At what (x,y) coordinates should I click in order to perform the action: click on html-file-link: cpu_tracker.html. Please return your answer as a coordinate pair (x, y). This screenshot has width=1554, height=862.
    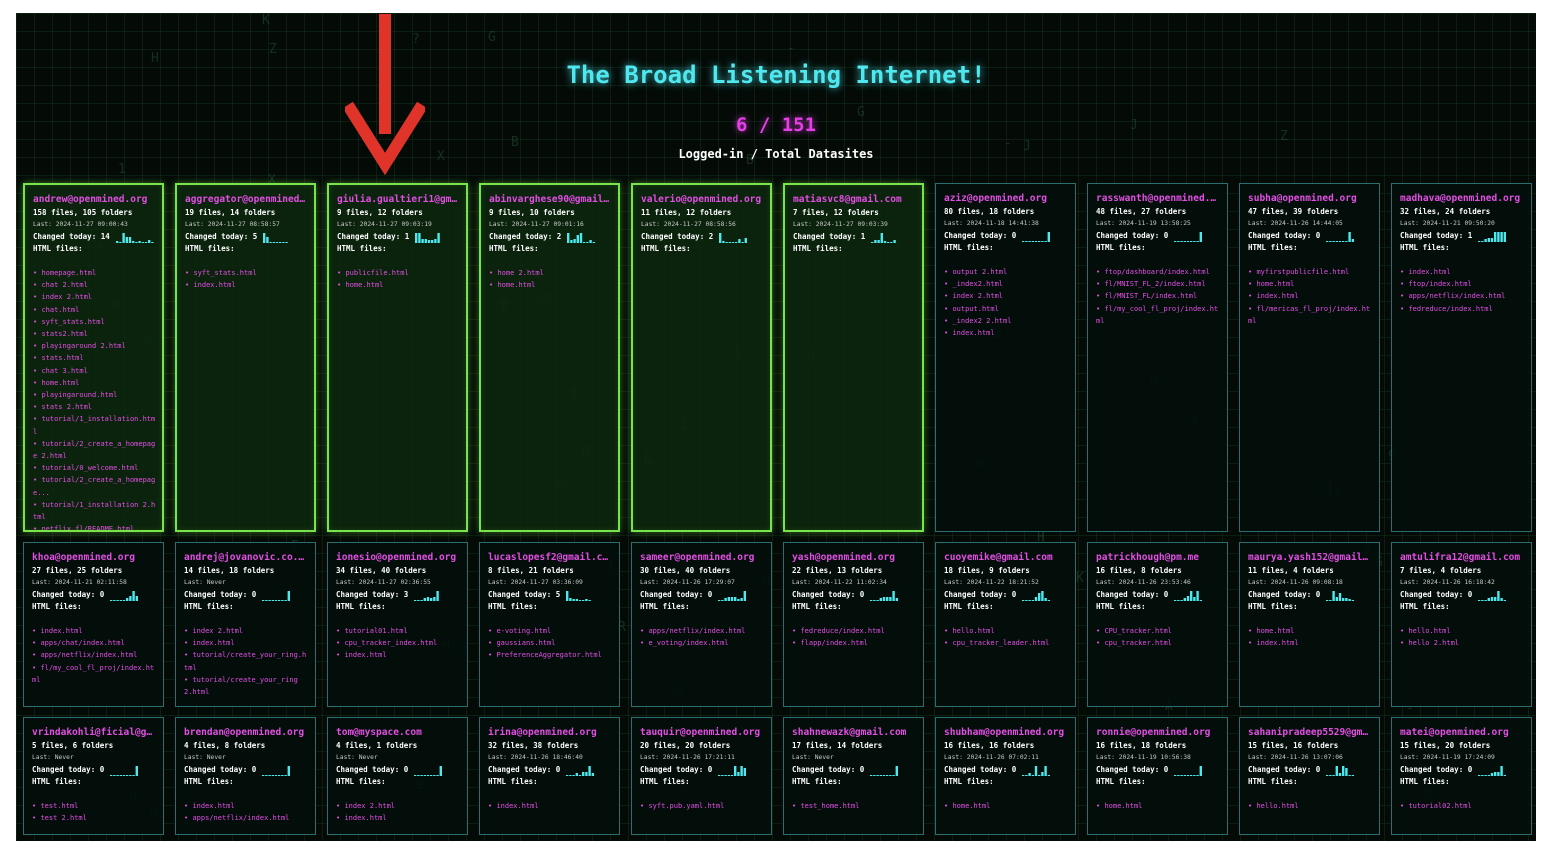
    Looking at the image, I should click on (1158, 643).